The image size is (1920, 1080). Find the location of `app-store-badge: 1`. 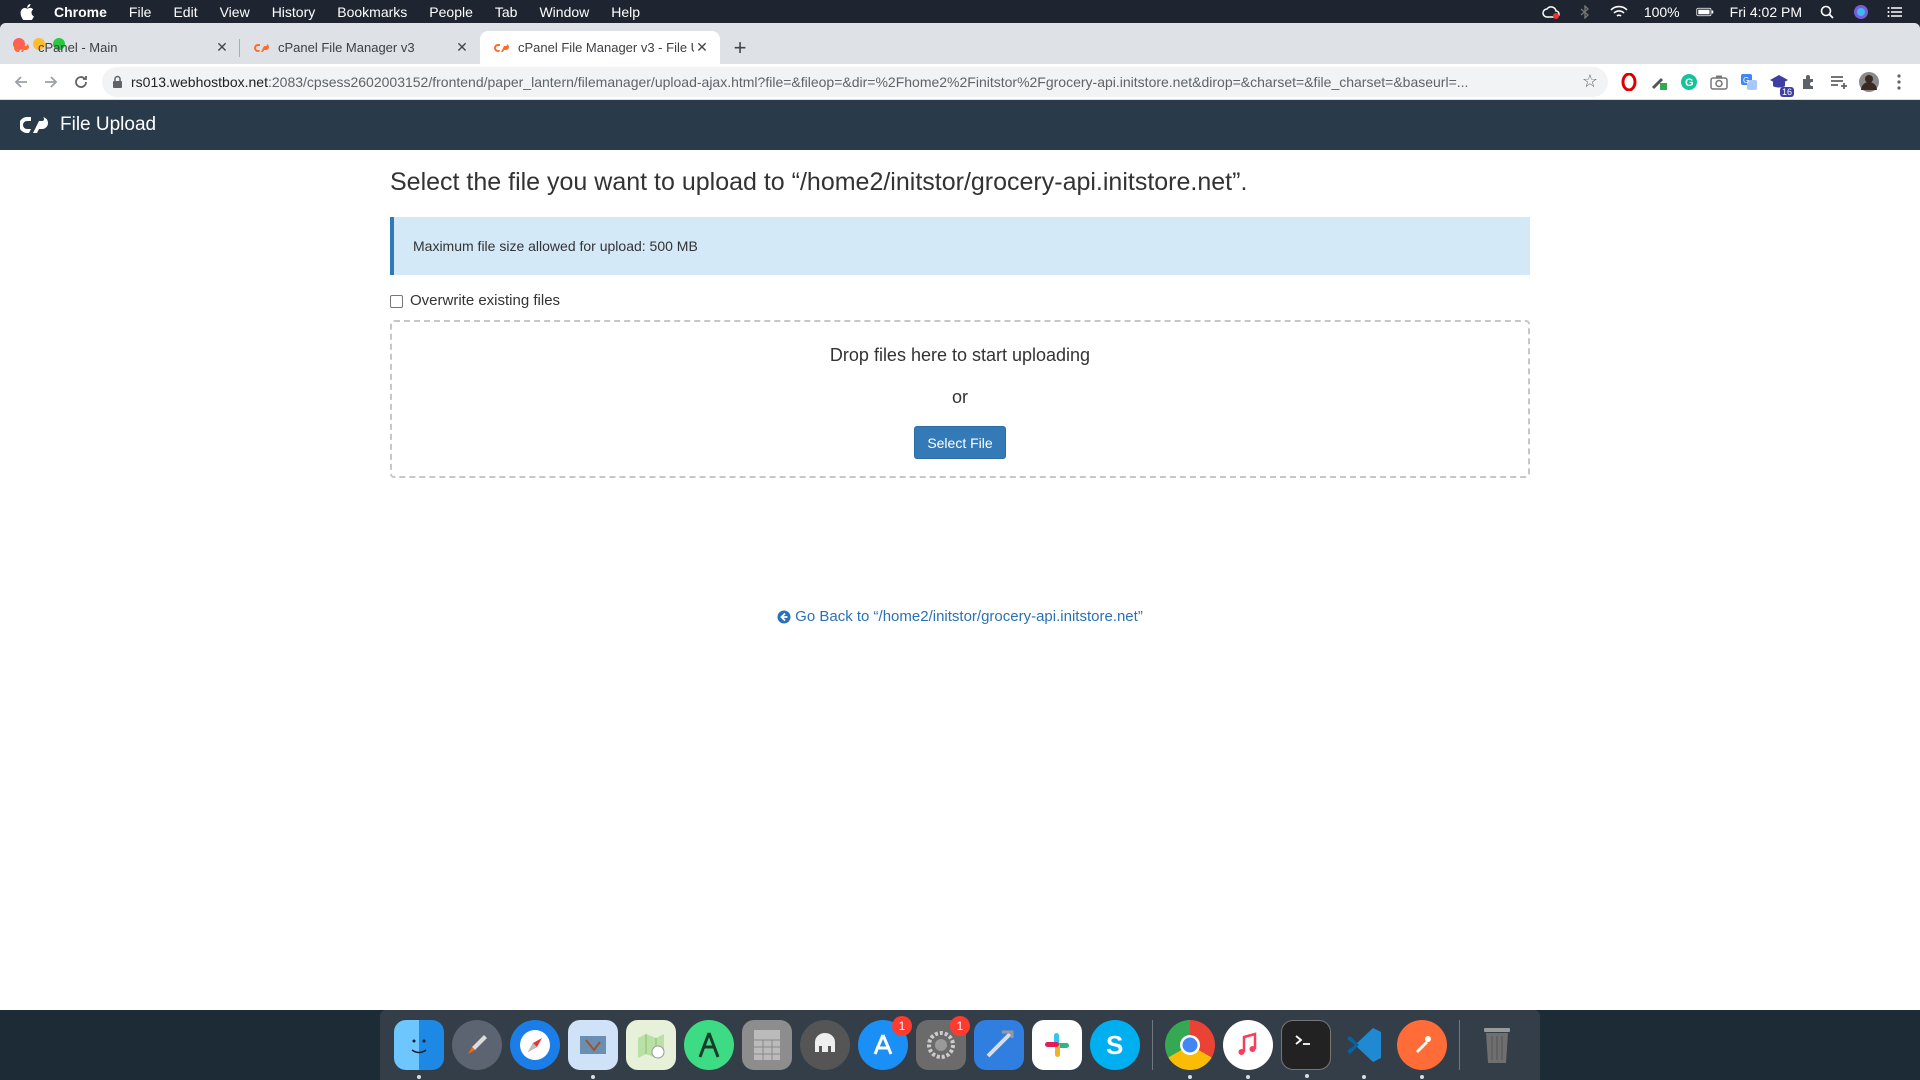

app-store-badge: 1 is located at coordinates (902, 1026).